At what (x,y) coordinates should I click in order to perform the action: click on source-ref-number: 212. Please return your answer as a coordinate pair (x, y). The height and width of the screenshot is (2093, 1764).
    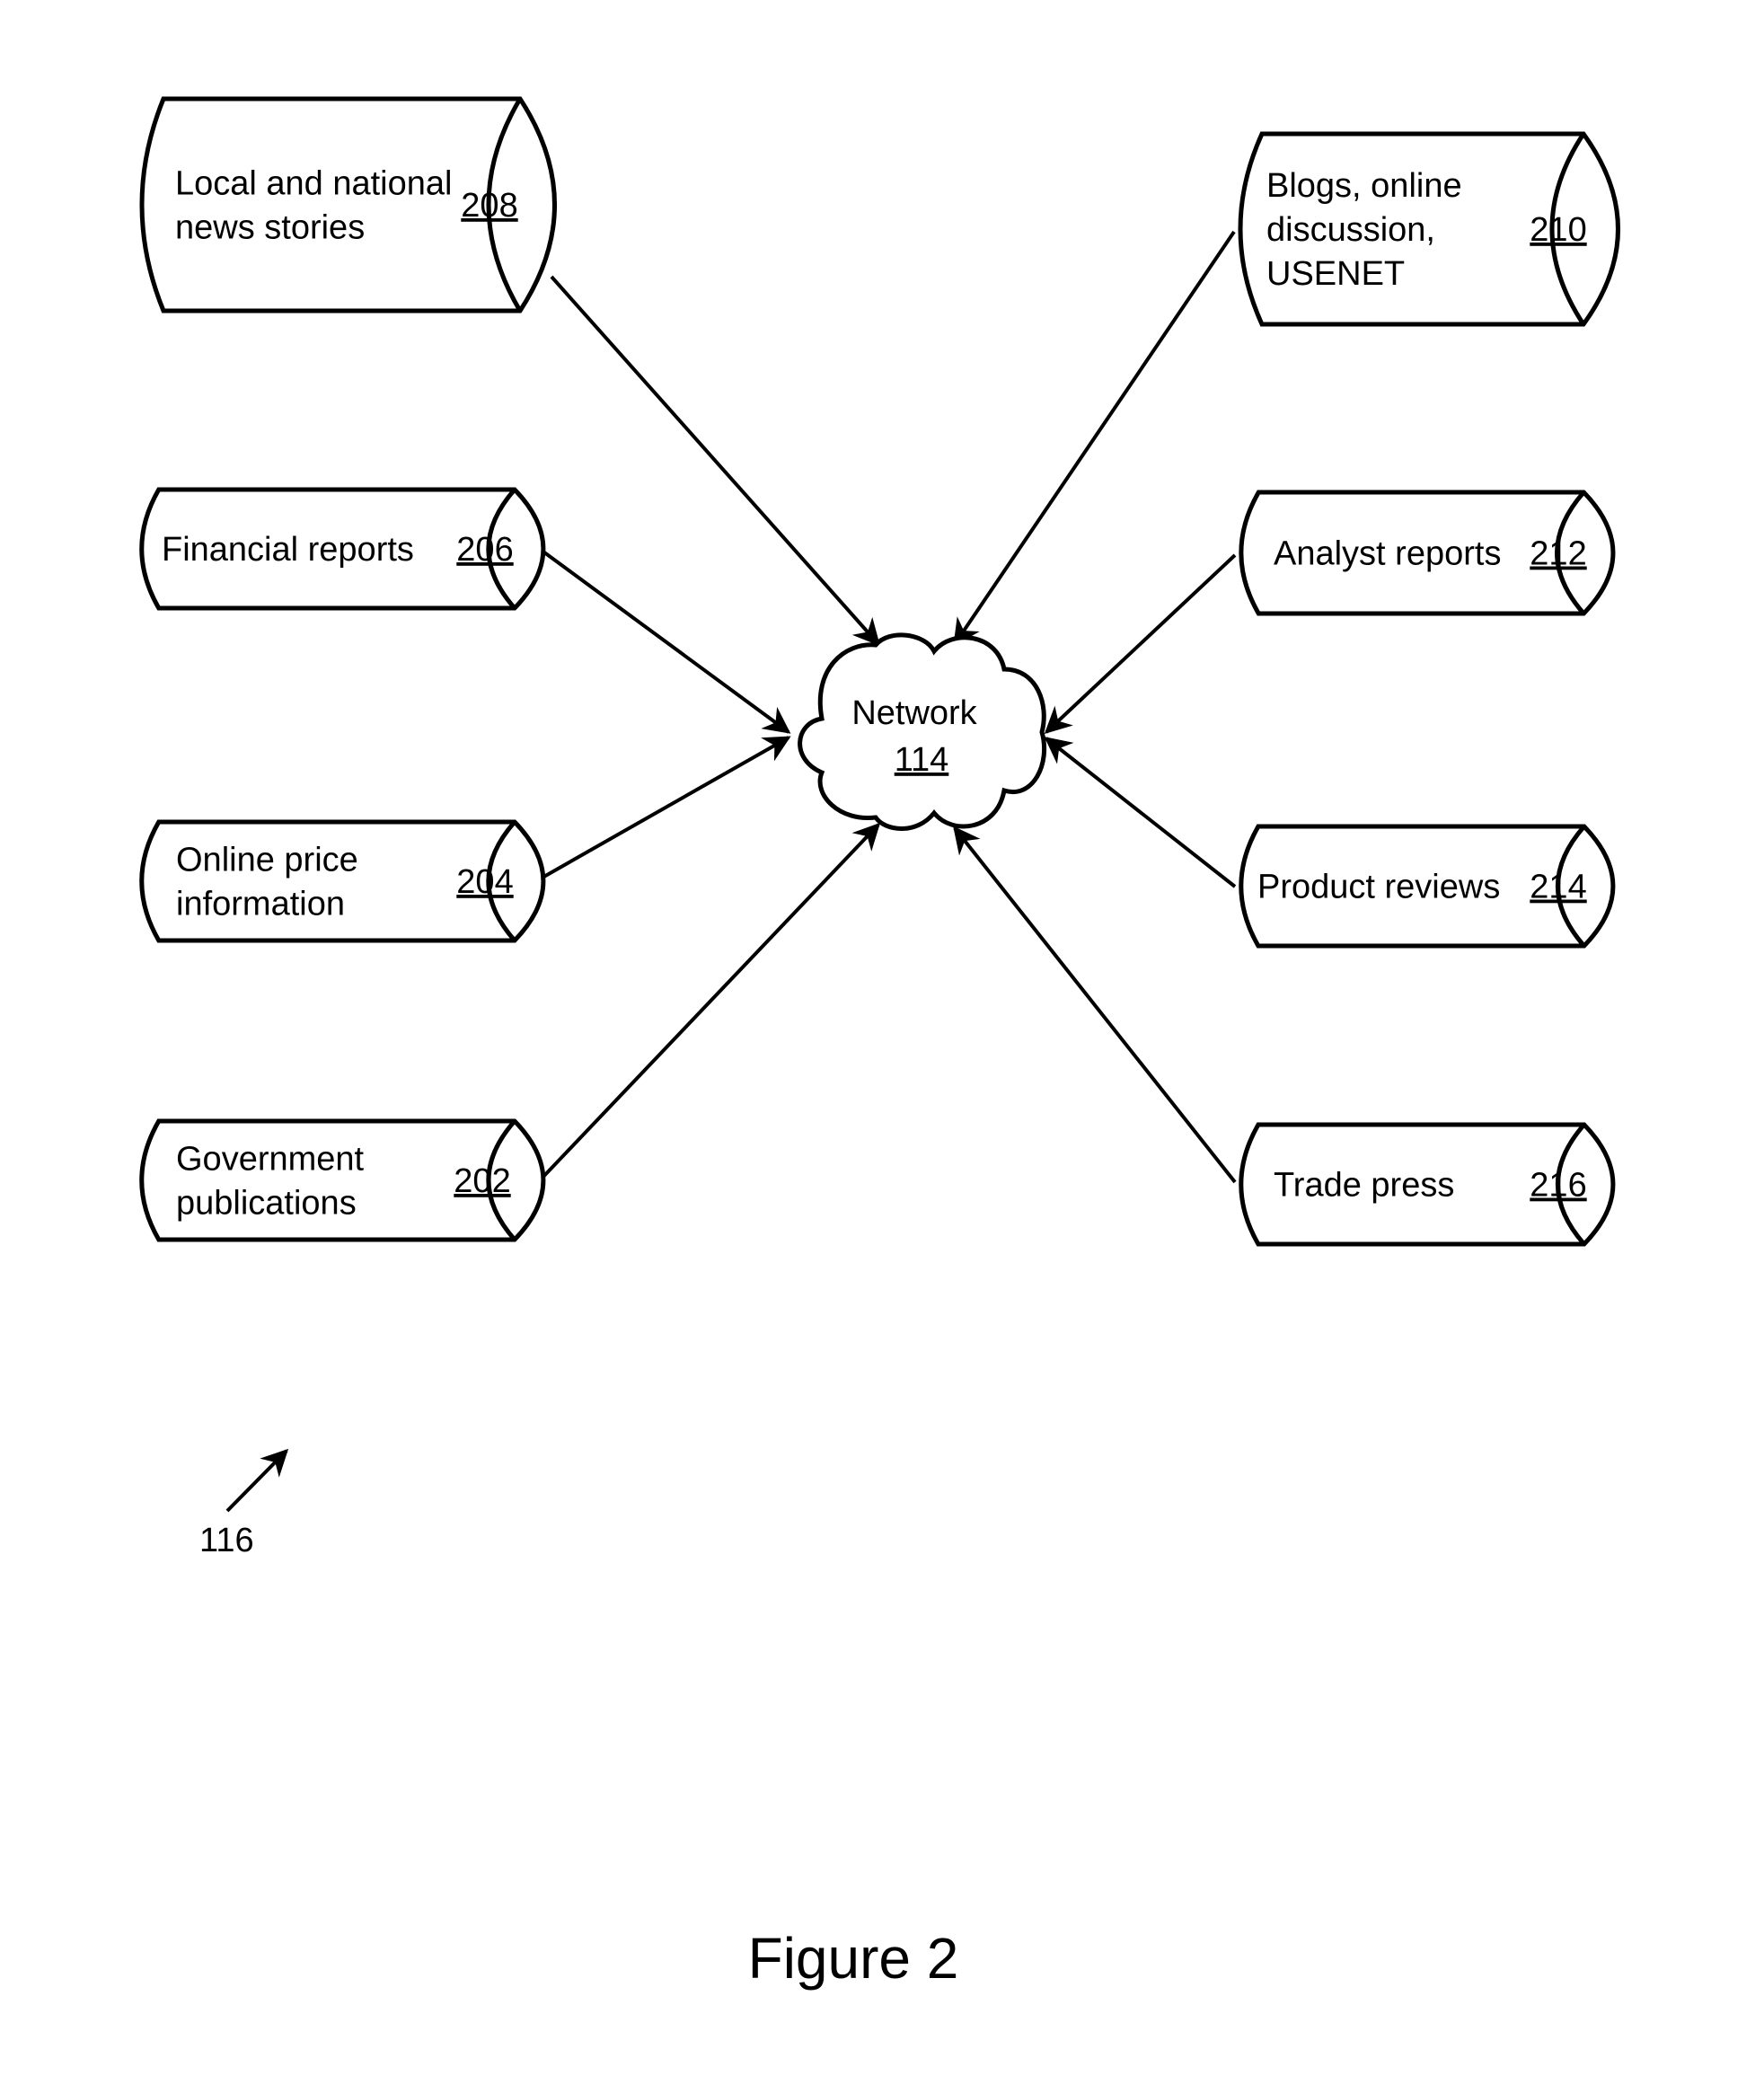
    Looking at the image, I should click on (1558, 554).